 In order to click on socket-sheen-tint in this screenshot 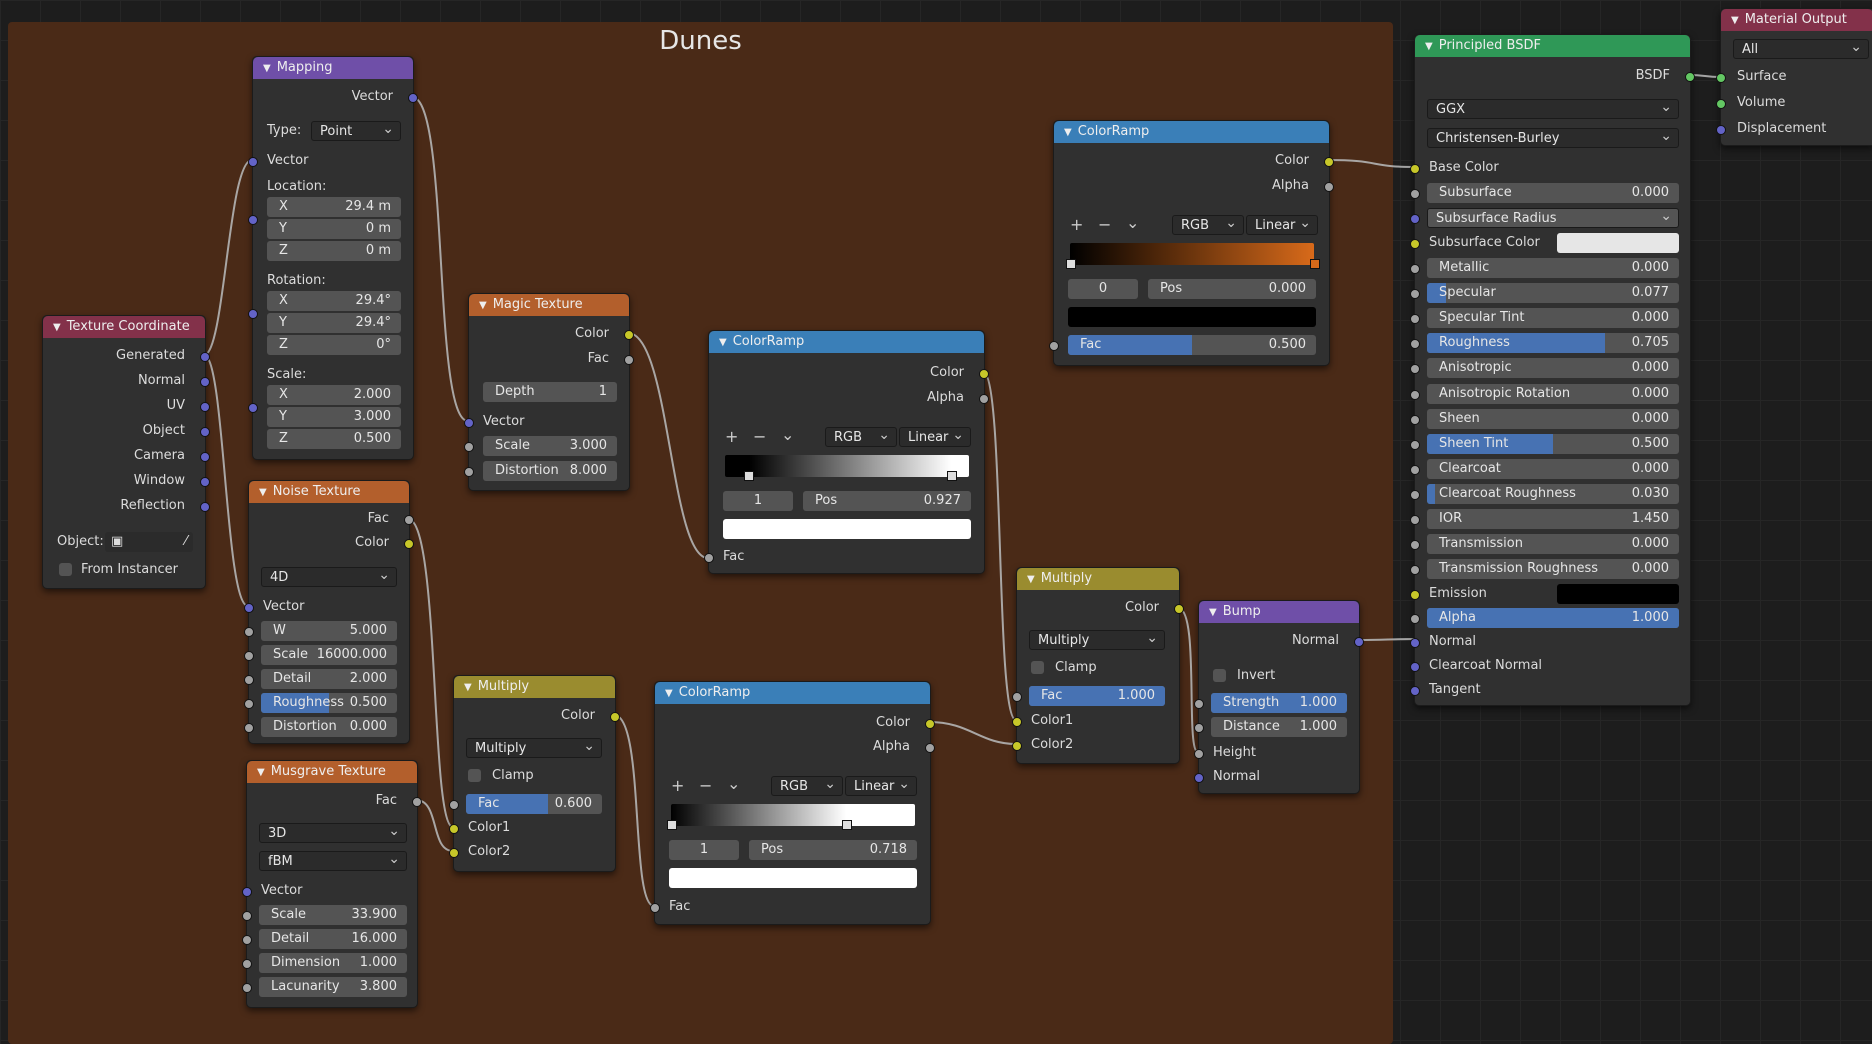, I will do `click(1415, 444)`.